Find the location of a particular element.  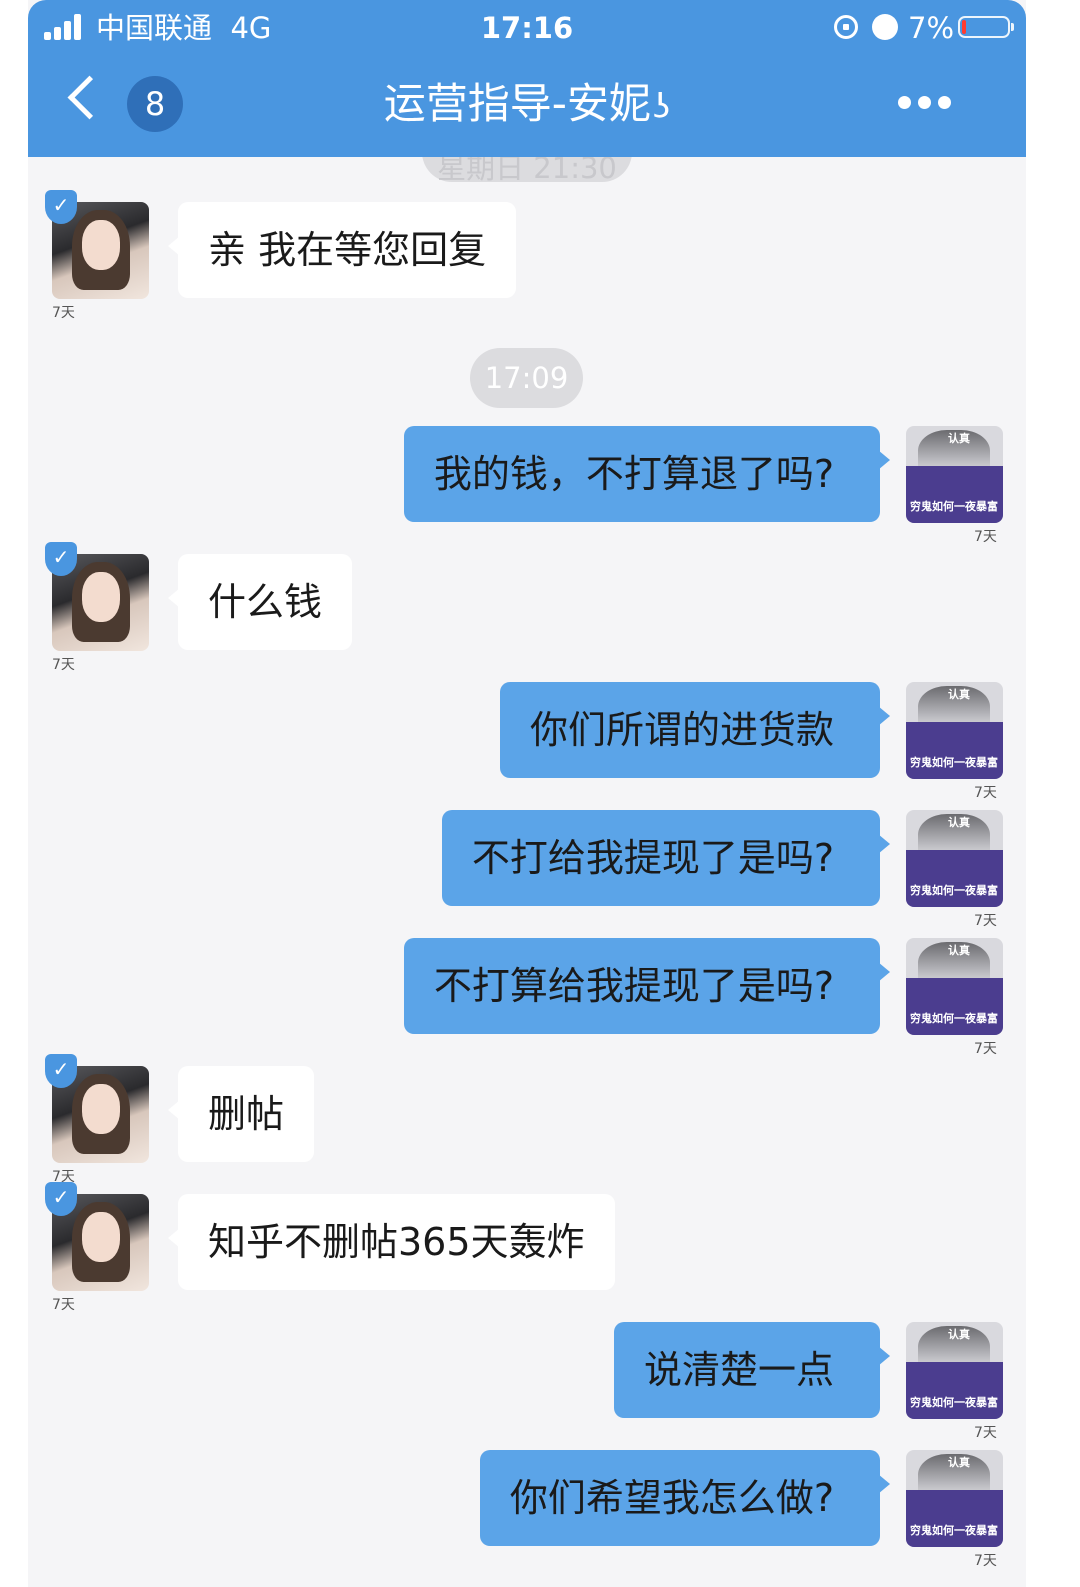

rotation-lock-icon is located at coordinates (846, 27).